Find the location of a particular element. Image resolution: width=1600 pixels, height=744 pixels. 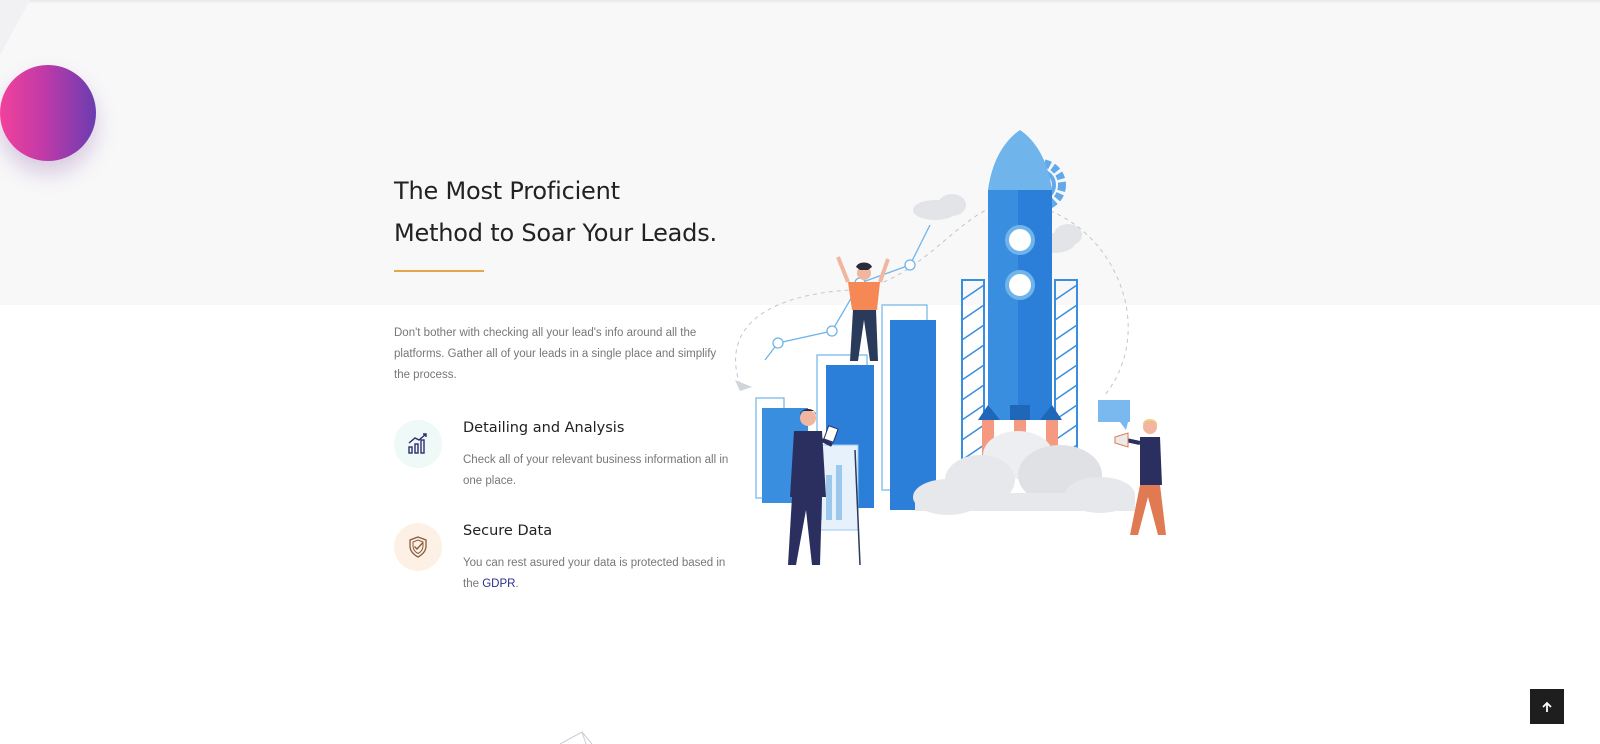

feature-title: Detailing and Analysis is located at coordinates (544, 428).